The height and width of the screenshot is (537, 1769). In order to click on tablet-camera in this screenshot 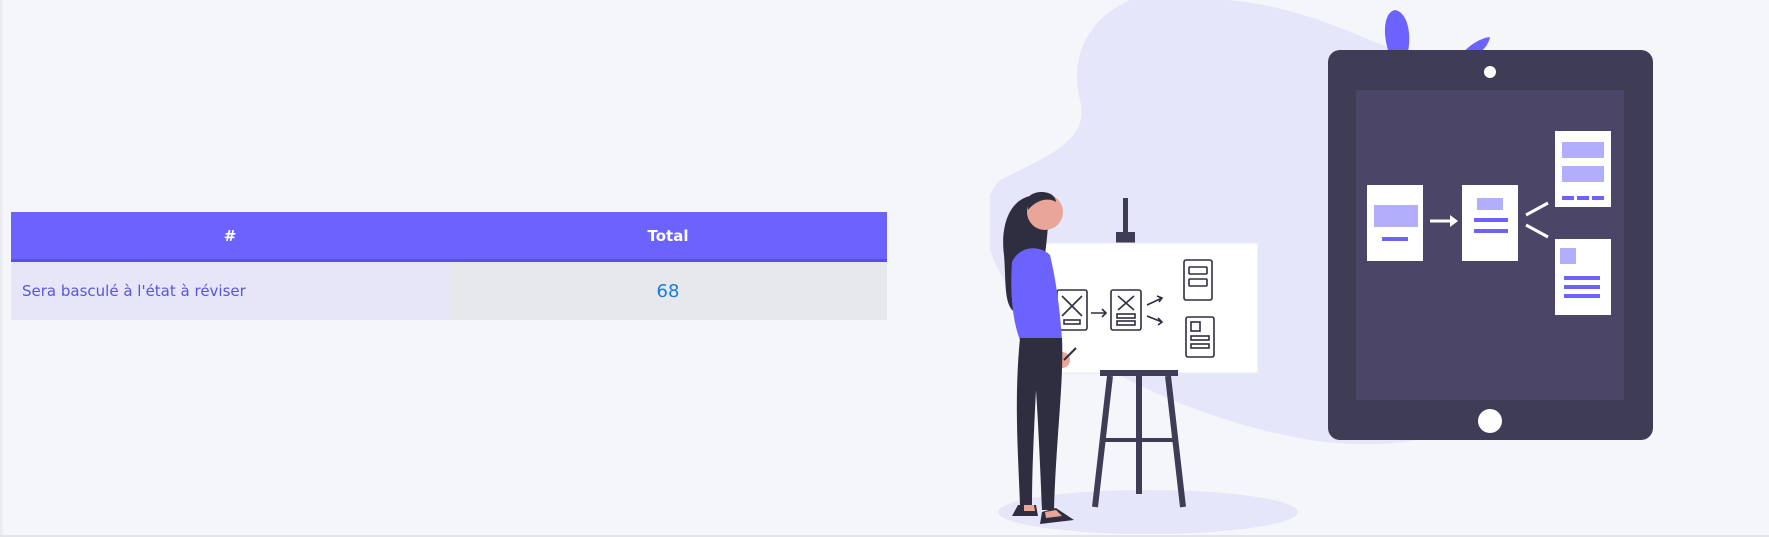, I will do `click(1490, 72)`.